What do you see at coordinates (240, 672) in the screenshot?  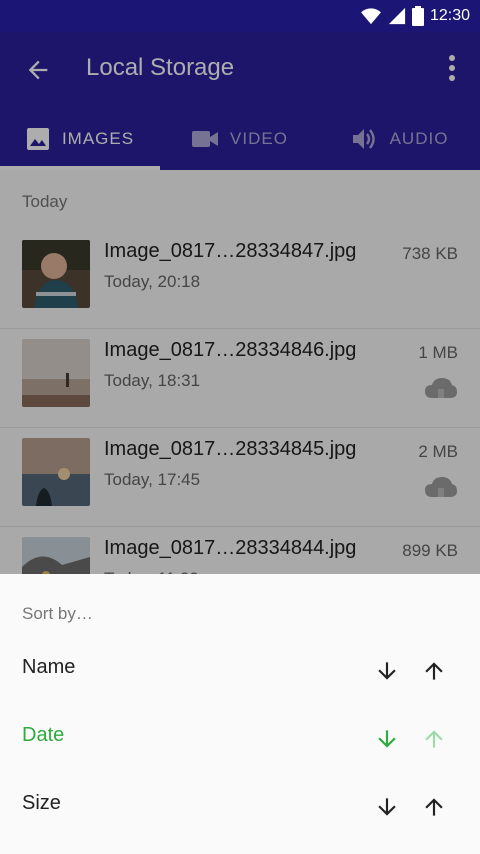 I see `sort-option-name: Name` at bounding box center [240, 672].